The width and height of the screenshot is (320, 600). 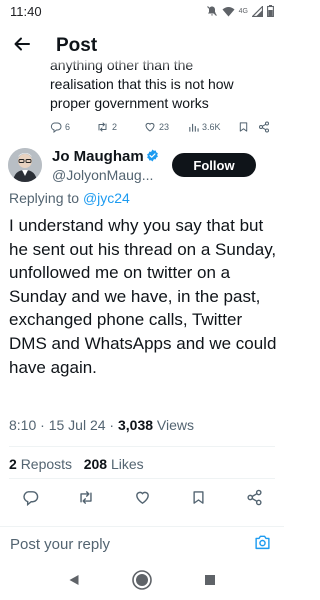 I want to click on post-stats: 2 Reposts 208 Likes, so click(x=76, y=464).